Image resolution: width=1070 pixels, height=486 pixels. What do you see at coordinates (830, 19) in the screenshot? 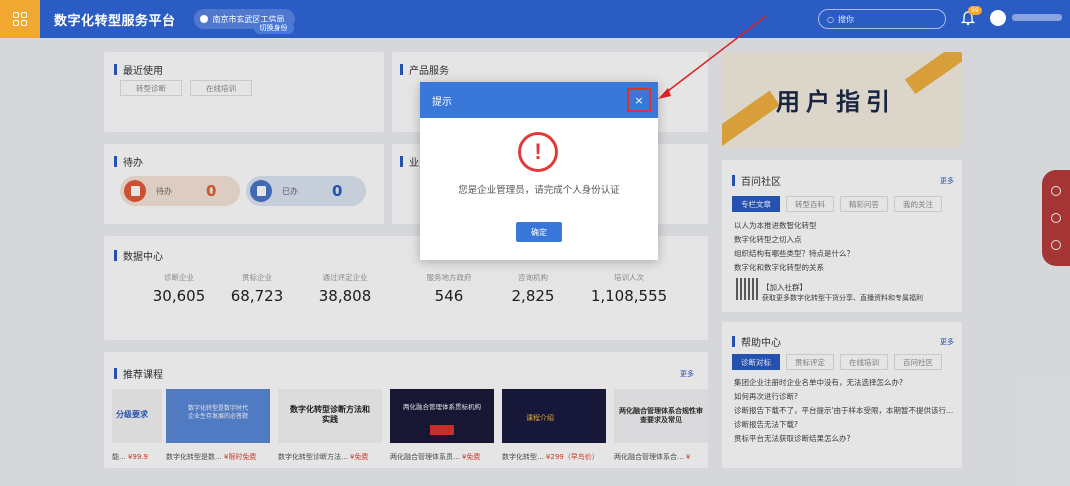
I see `search-icon: ○` at bounding box center [830, 19].